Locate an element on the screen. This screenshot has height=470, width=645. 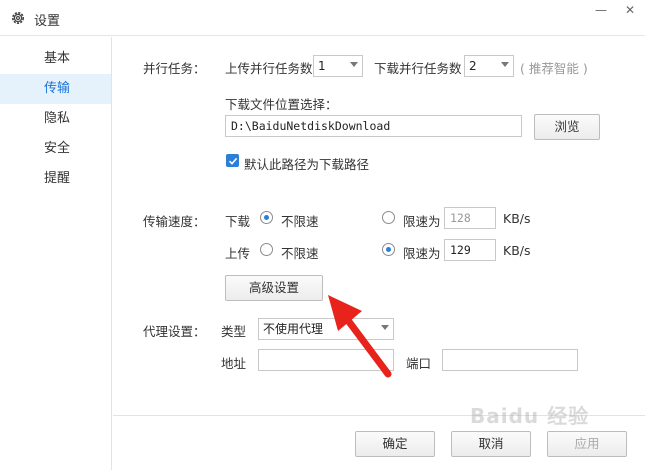
parallel-hint: ( 推荐智能 ) is located at coordinates (554, 68).